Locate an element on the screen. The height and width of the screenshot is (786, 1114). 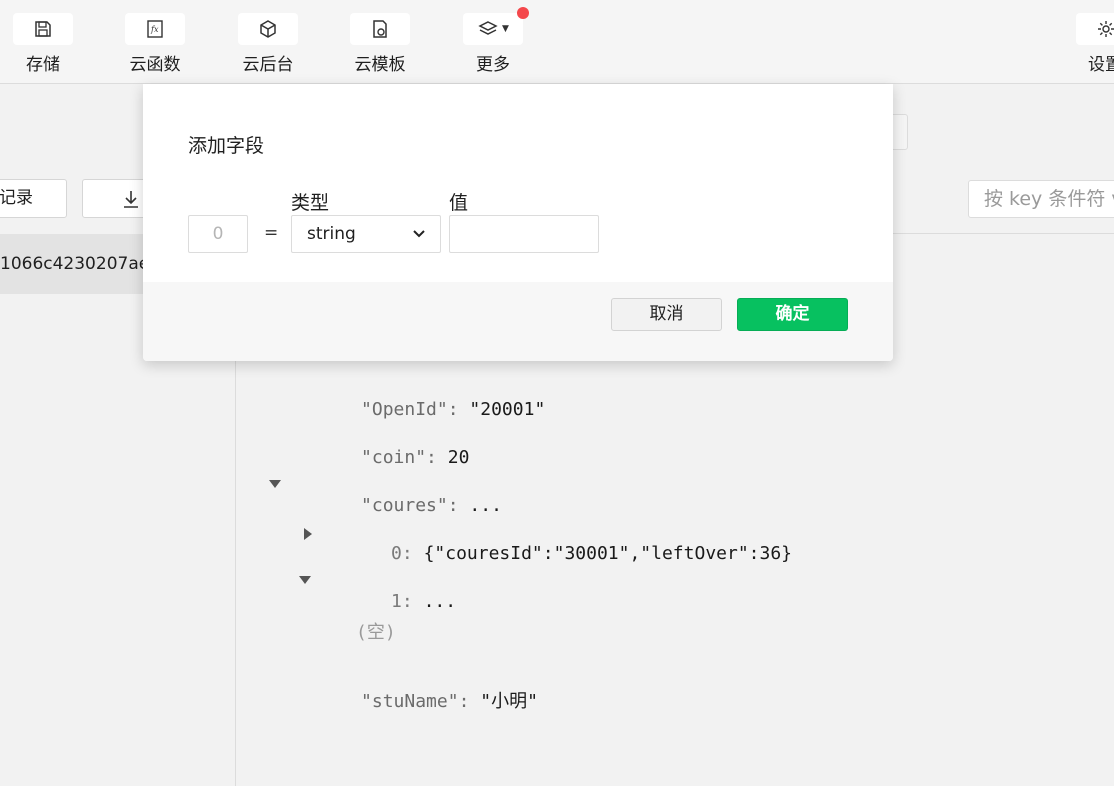
toolbar-settings-label: 设置 is located at coordinates (1101, 65).